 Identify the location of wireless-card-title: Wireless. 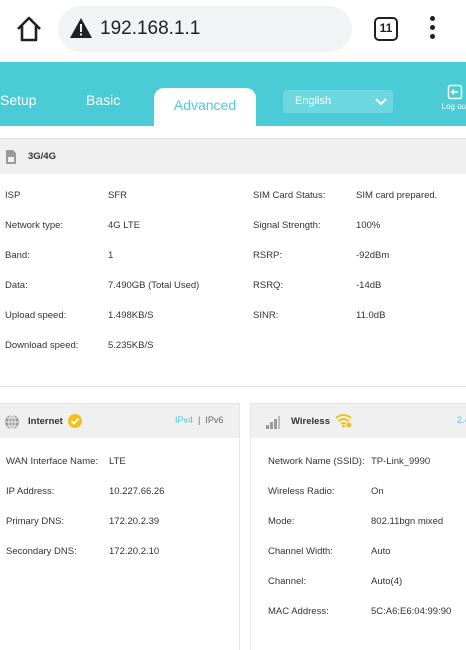
(310, 421).